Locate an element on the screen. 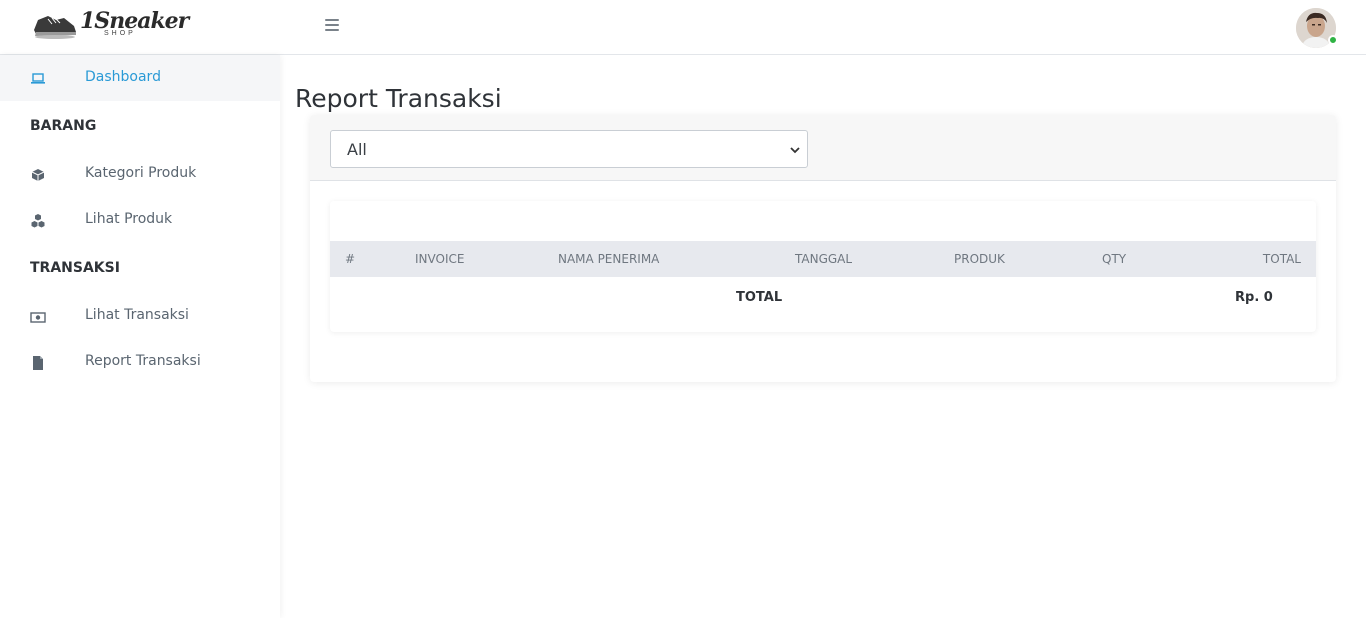  box-icon is located at coordinates (38, 175).